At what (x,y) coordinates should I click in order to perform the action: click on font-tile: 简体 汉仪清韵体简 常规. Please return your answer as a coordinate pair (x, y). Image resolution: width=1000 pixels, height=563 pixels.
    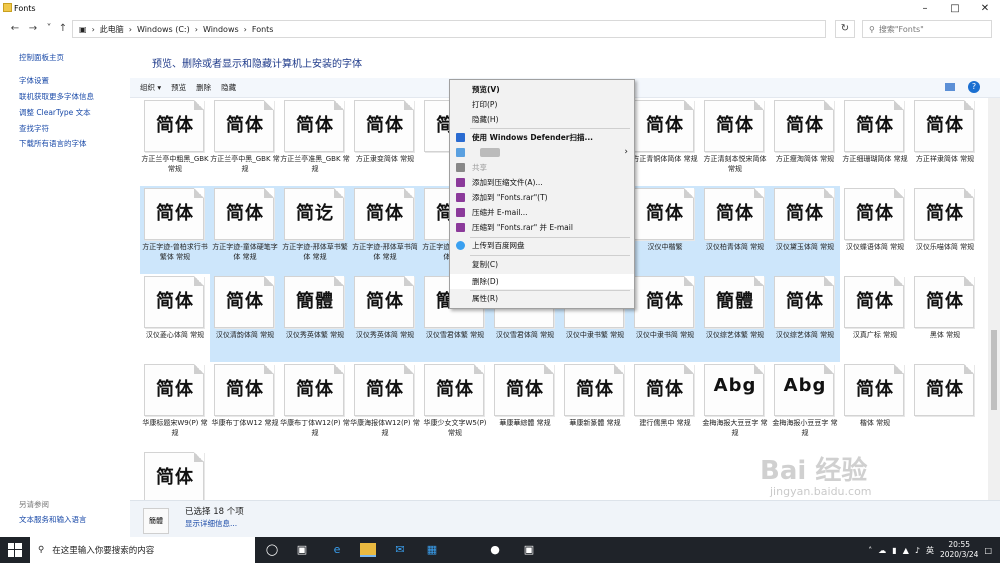
    Looking at the image, I should click on (245, 318).